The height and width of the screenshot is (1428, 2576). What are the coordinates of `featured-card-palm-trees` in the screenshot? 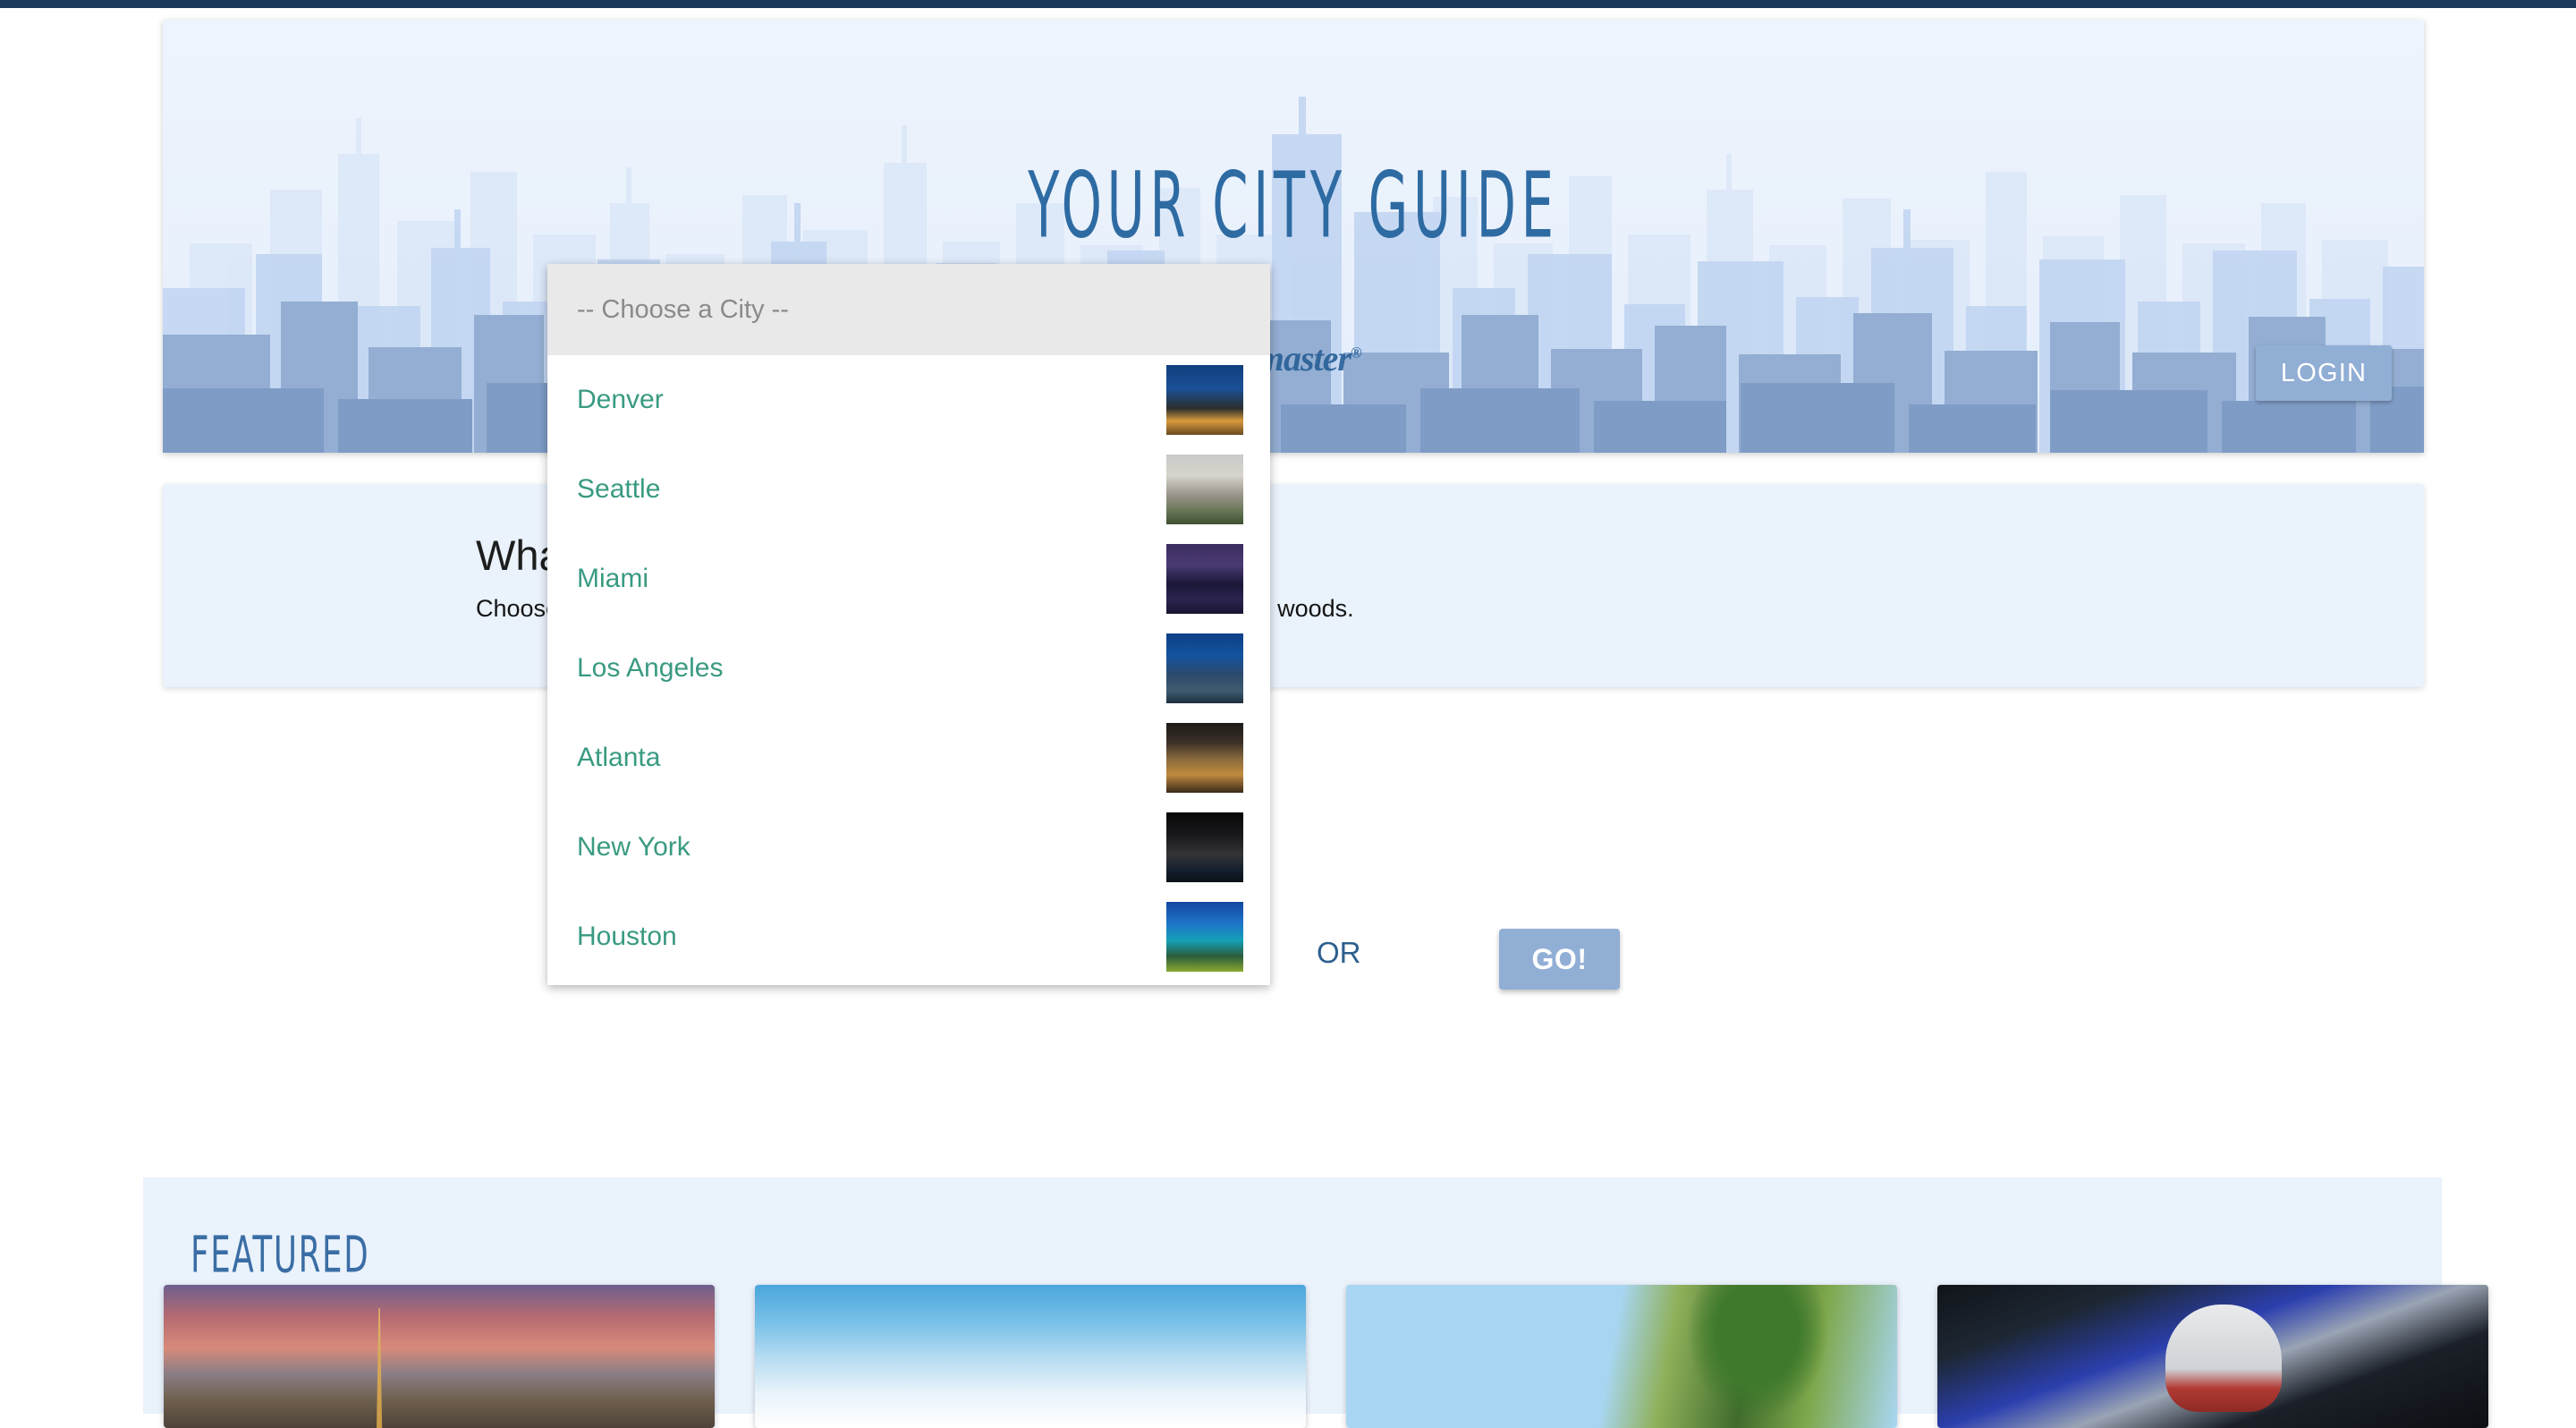 It's located at (1621, 1357).